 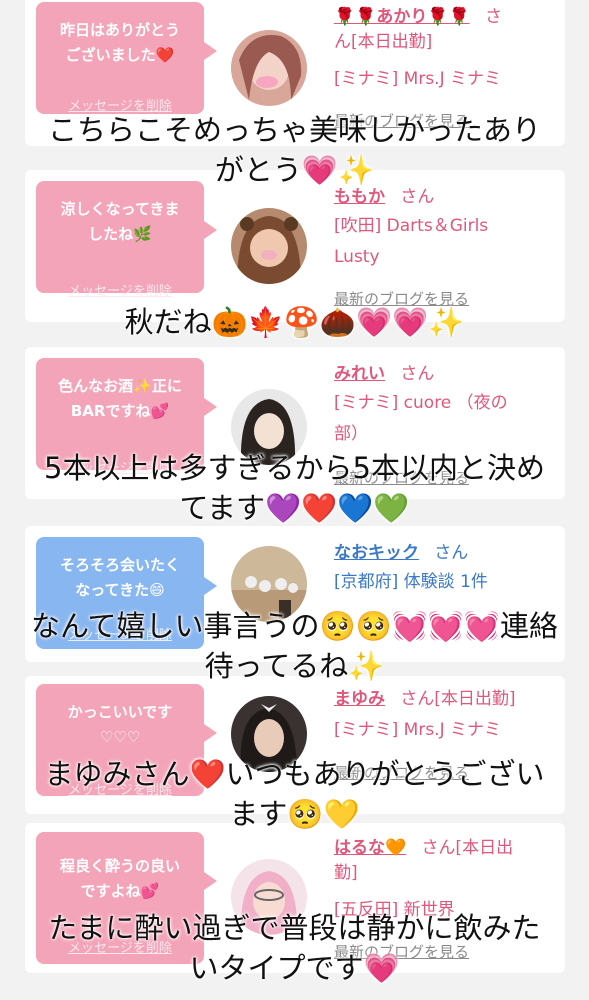 What do you see at coordinates (445, 582) in the screenshot?
I see `reviewer-info: [京都府] 体験談 1件` at bounding box center [445, 582].